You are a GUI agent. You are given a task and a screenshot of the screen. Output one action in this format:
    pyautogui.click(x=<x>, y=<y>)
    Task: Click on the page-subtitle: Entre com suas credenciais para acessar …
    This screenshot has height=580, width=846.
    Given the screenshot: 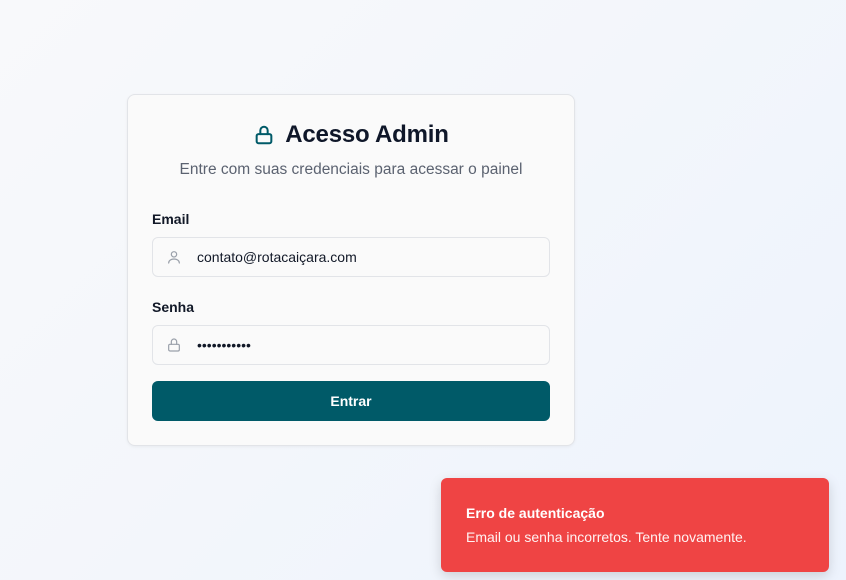 What is the action you would take?
    pyautogui.click(x=351, y=169)
    